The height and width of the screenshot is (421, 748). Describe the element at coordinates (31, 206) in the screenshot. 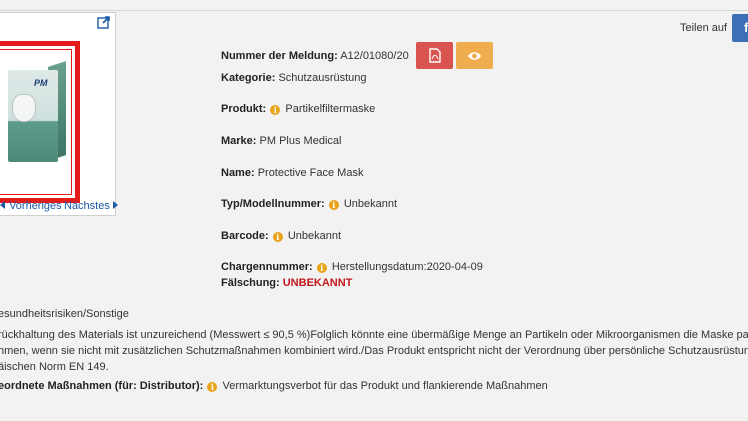

I see `previous-link: Vorheriges` at that location.